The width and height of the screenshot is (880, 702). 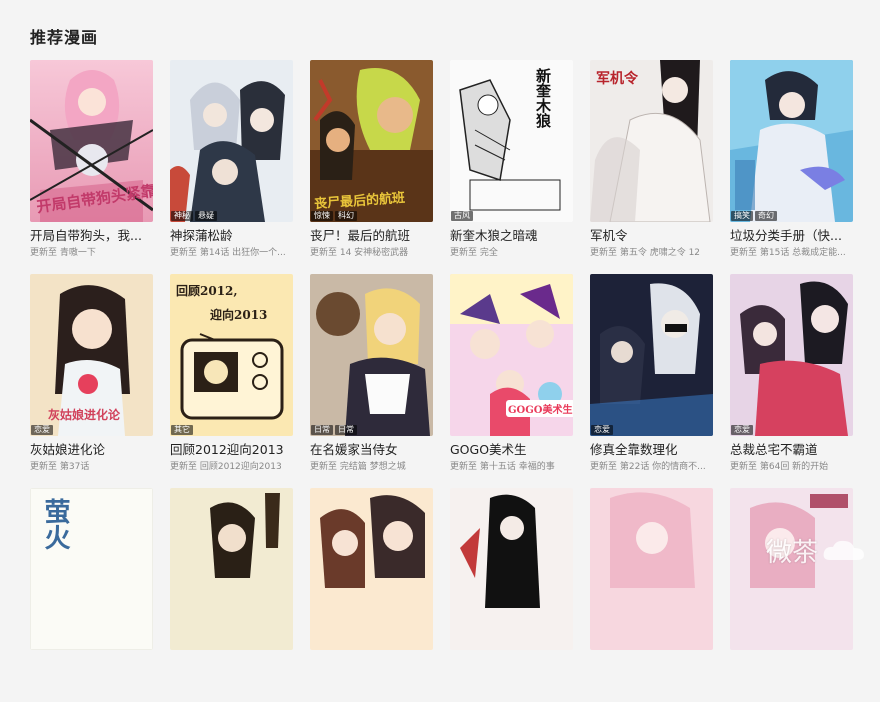 I want to click on comic-update: 更新至 青嗷一下, so click(x=63, y=253).